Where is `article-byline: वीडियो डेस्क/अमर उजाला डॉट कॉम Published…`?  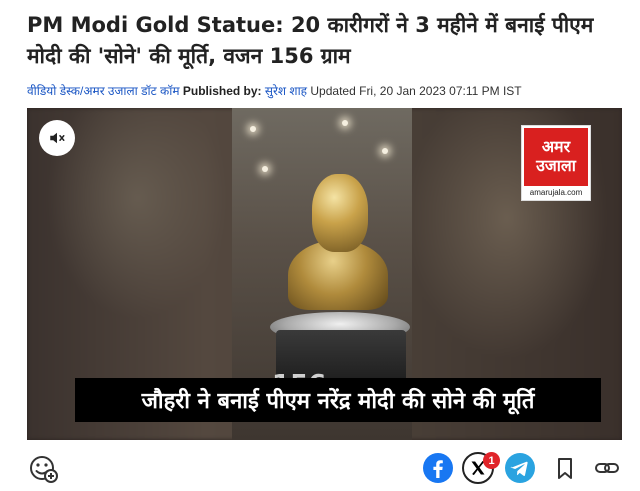 article-byline: वीडियो डेस्क/अमर उजाला डॉट कॉम Published… is located at coordinates (327, 90).